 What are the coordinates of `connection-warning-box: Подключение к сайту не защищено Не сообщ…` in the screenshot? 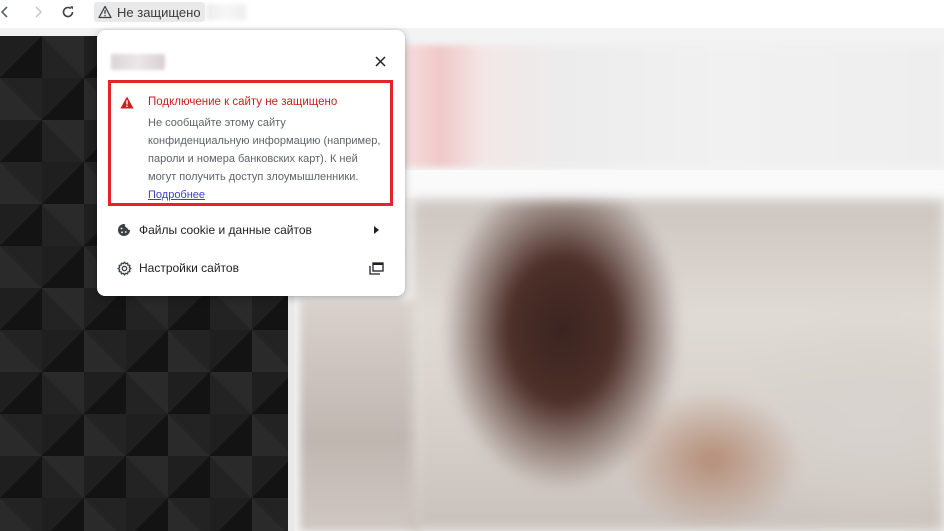 It's located at (250, 143).